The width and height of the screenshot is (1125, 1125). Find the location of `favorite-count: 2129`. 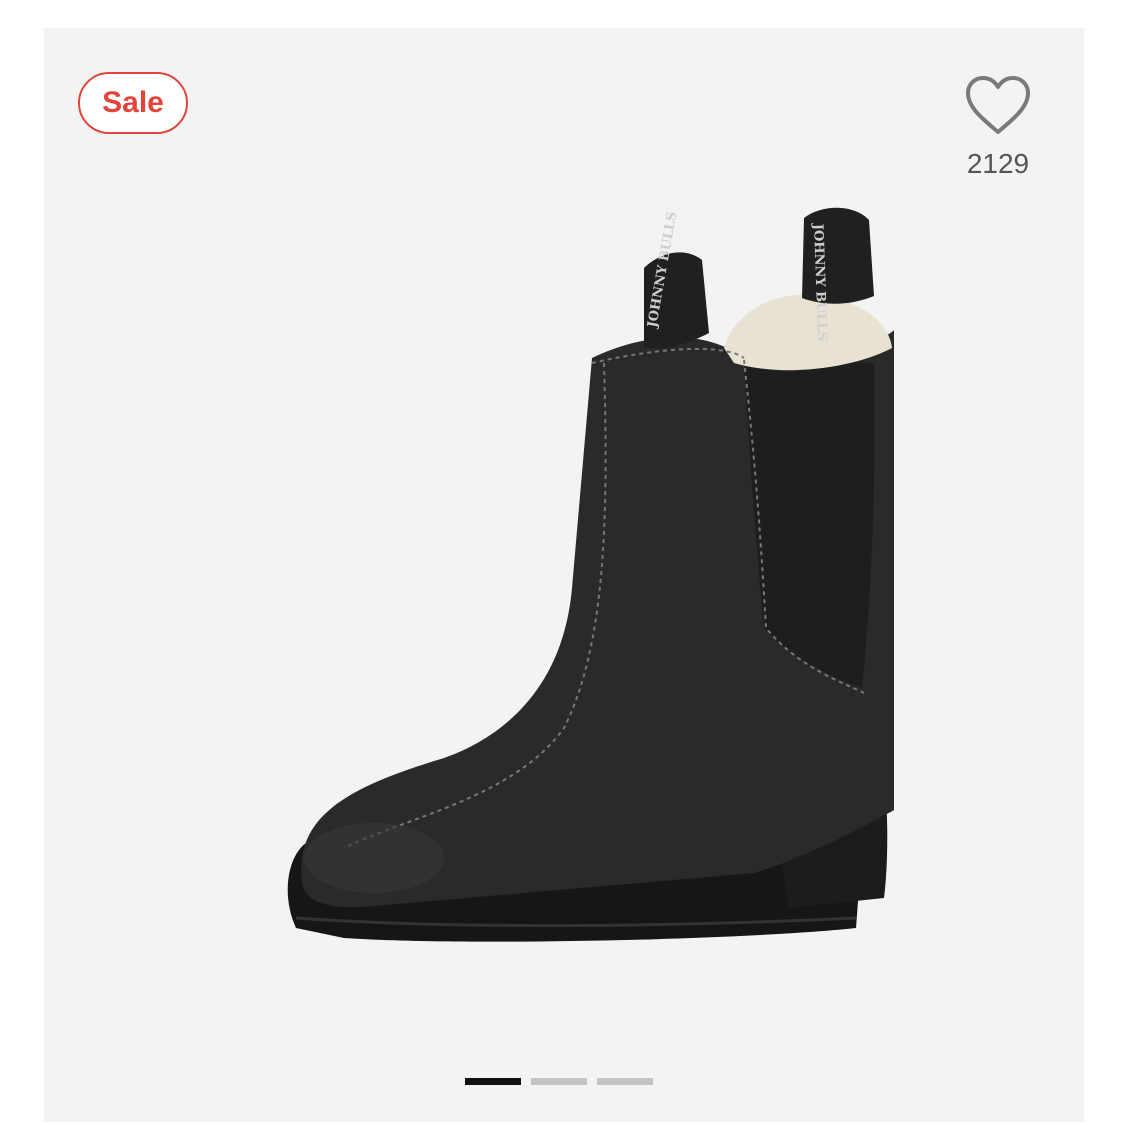

favorite-count: 2129 is located at coordinates (998, 163).